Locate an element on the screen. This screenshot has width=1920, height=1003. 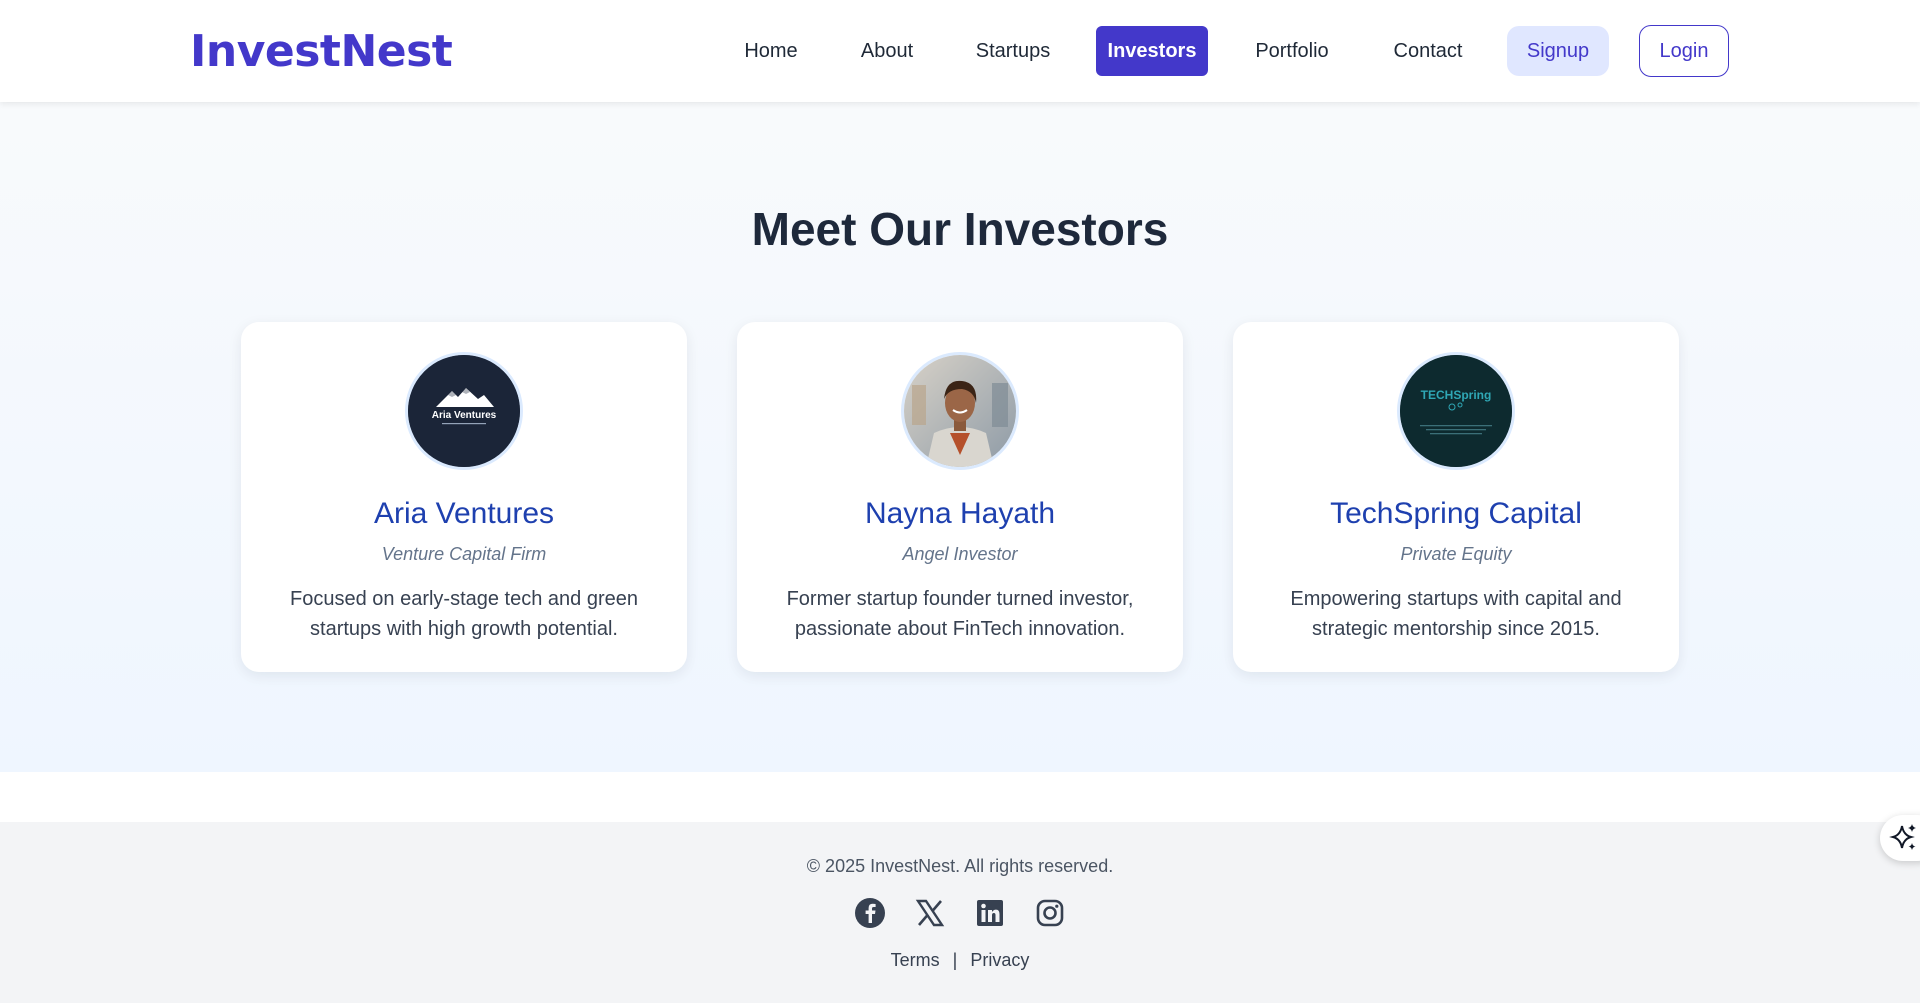
investor-name: Nayna Hayath is located at coordinates (960, 513).